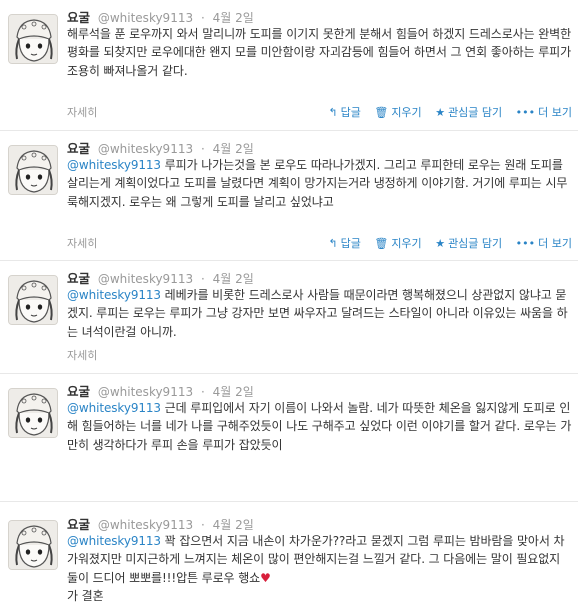 Image resolution: width=578 pixels, height=612 pixels. What do you see at coordinates (265, 577) in the screenshot?
I see `heart-icon: ♥` at bounding box center [265, 577].